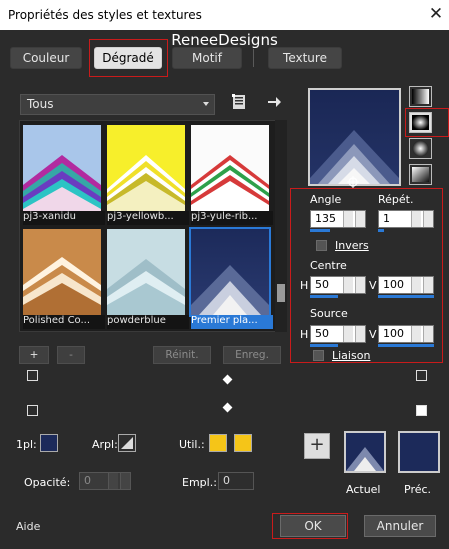 This screenshot has width=449, height=549. What do you see at coordinates (420, 174) in the screenshot?
I see `radial-style-button` at bounding box center [420, 174].